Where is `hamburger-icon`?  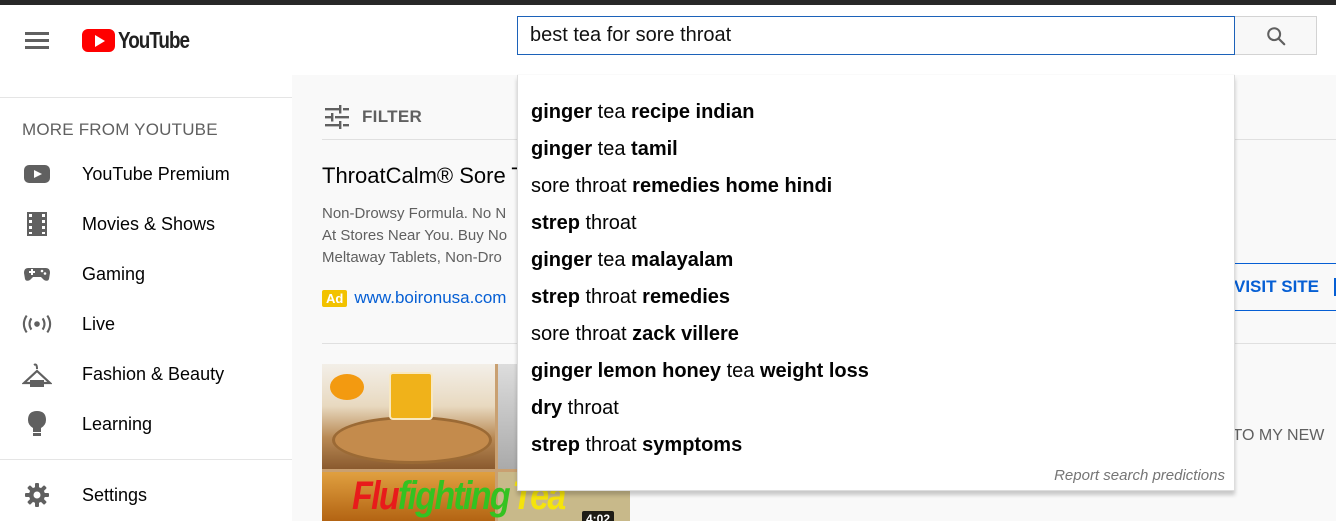
hamburger-icon is located at coordinates (37, 41).